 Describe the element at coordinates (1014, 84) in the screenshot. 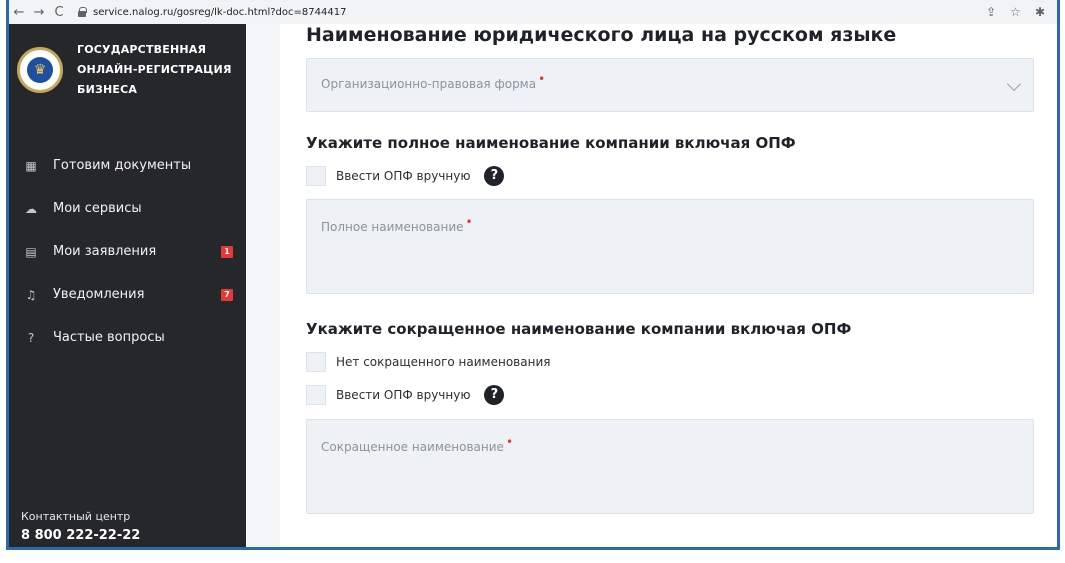

I see `chevron-down-icon` at that location.